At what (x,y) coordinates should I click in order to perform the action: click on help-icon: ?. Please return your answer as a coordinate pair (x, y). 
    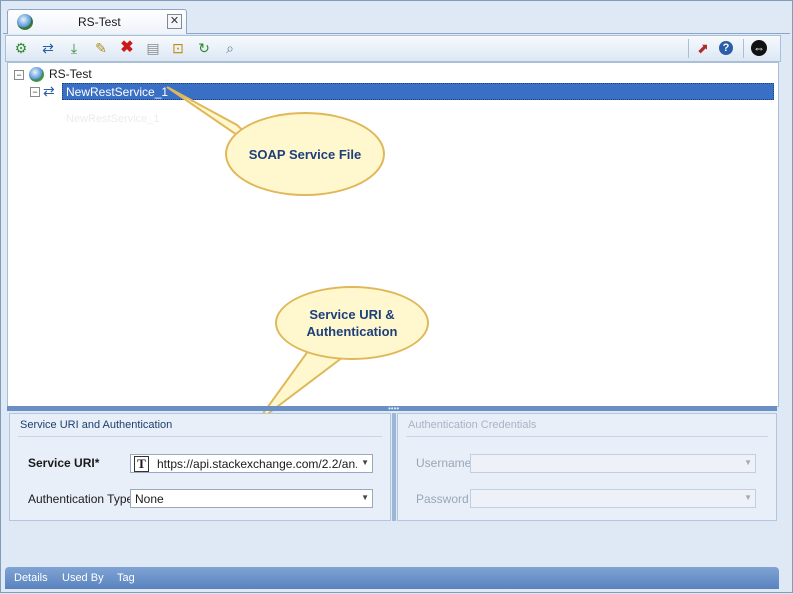
    Looking at the image, I should click on (726, 48).